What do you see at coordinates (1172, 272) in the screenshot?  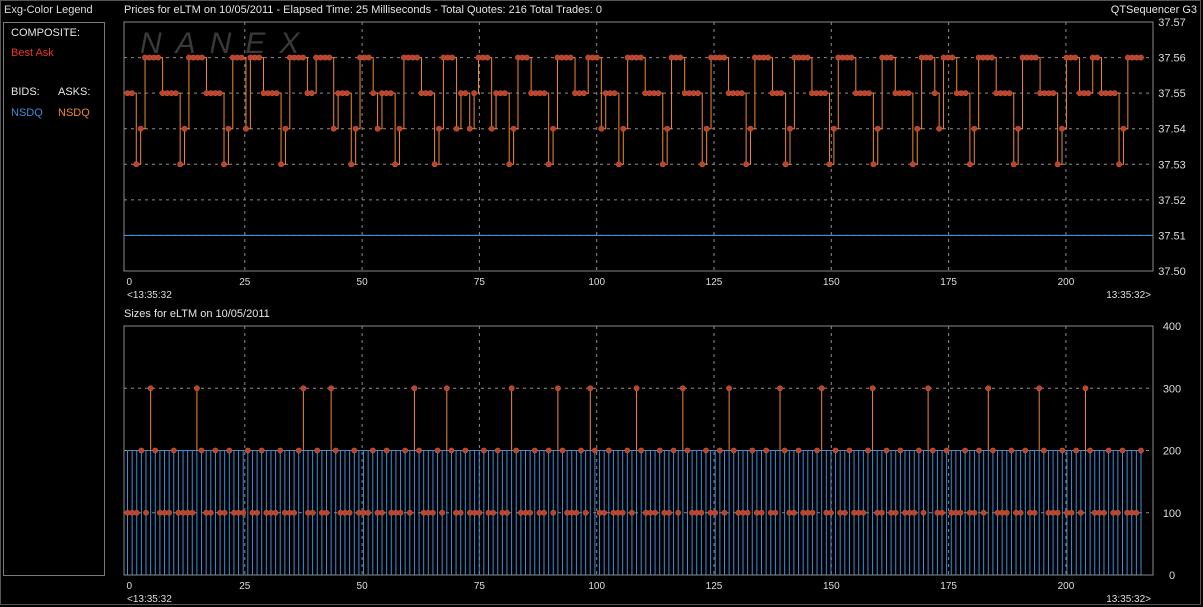 I see `price-y-tick-label: 37.50` at bounding box center [1172, 272].